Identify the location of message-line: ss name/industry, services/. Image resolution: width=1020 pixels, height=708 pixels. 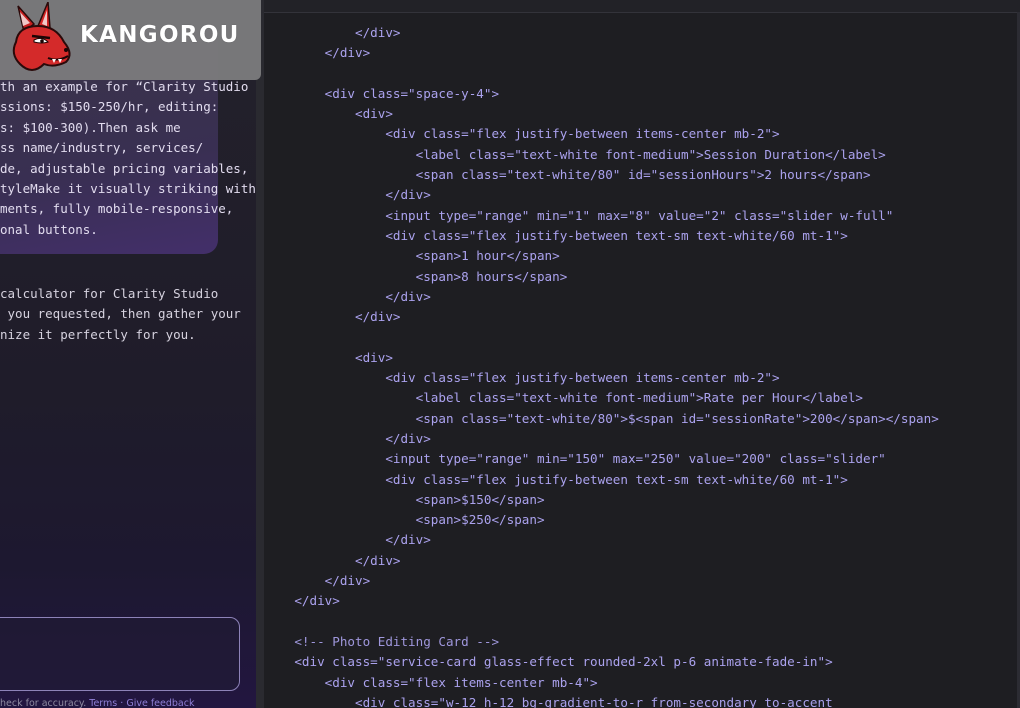
(102, 148).